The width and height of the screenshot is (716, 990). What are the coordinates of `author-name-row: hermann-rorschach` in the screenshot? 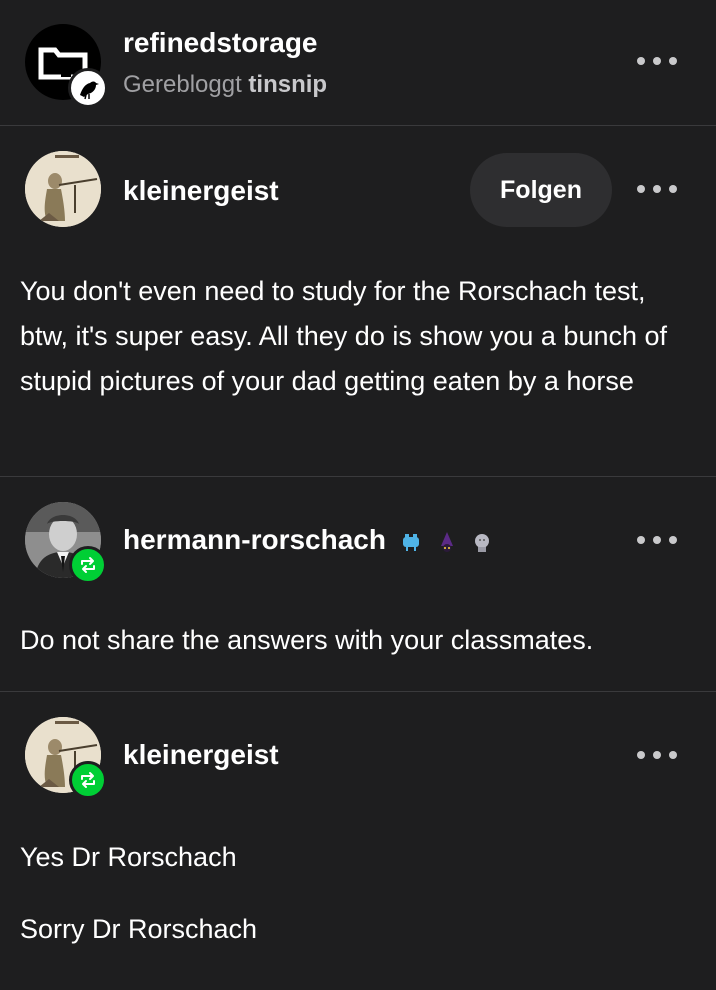 It's located at (308, 540).